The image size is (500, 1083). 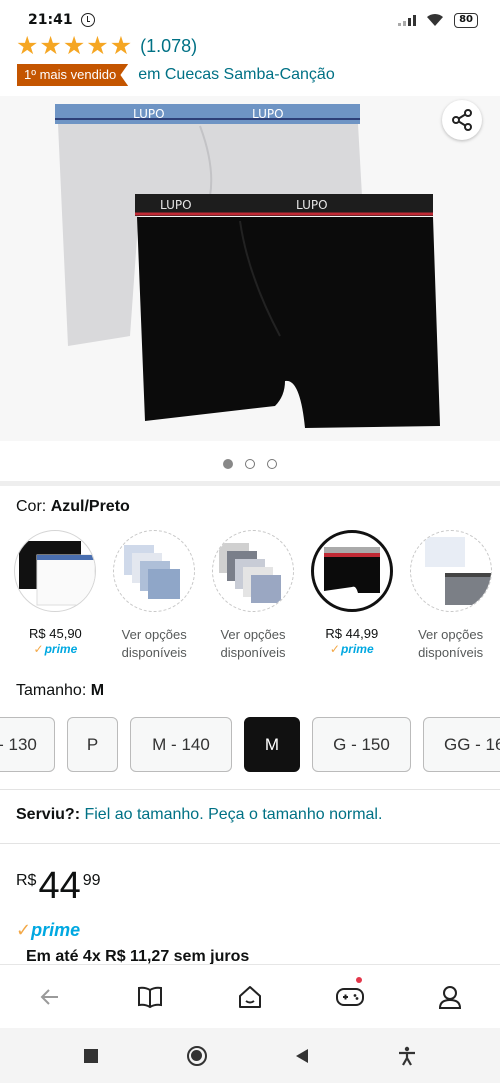 I want to click on best-seller-row: 1º mais vendido em Cuecas Samba-Canção, so click(x=176, y=75).